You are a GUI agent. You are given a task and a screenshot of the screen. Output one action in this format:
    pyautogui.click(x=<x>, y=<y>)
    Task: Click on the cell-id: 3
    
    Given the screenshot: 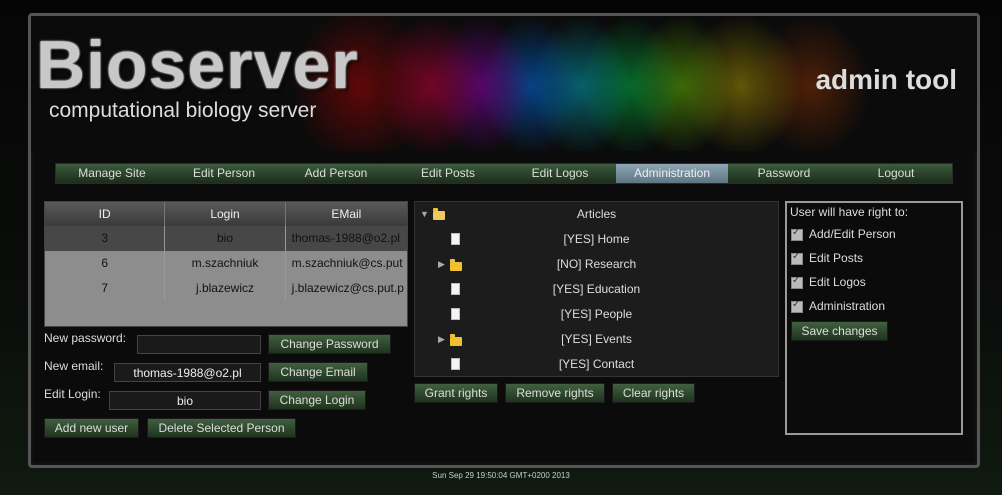 What is the action you would take?
    pyautogui.click(x=105, y=238)
    